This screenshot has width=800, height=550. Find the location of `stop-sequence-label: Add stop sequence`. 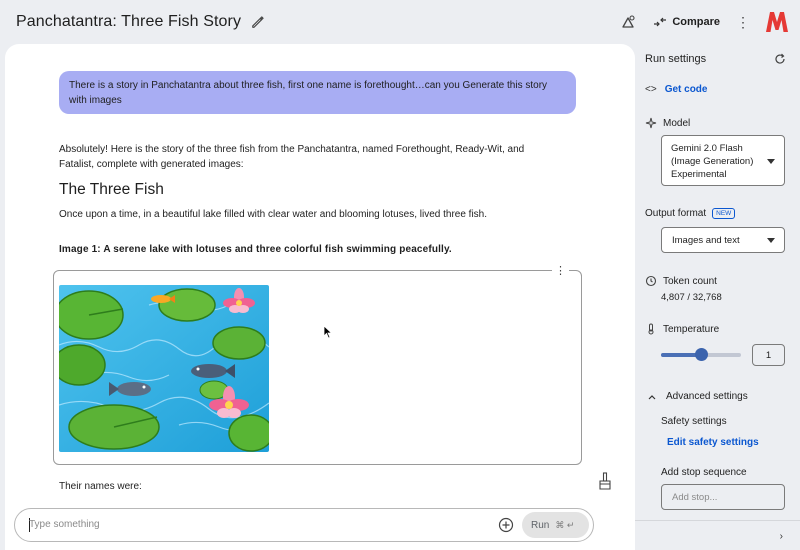

stop-sequence-label: Add stop sequence is located at coordinates (704, 472).